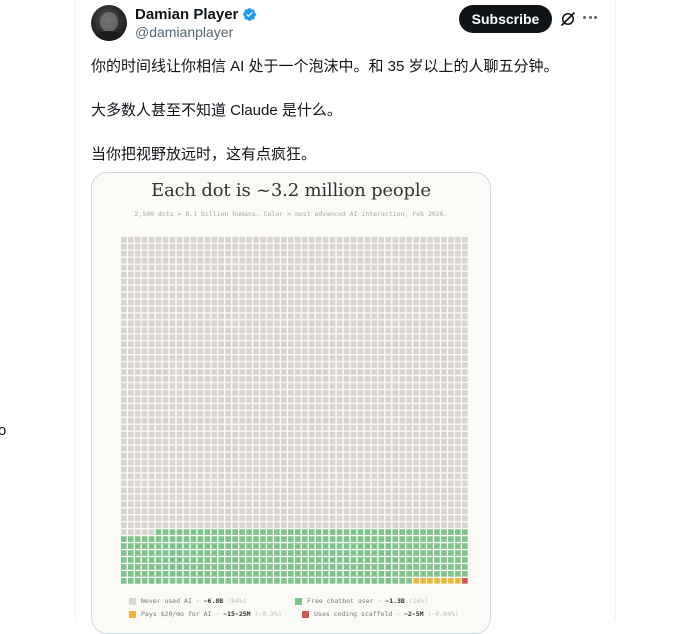 The image size is (675, 634). What do you see at coordinates (109, 23) in the screenshot?
I see `avatar` at bounding box center [109, 23].